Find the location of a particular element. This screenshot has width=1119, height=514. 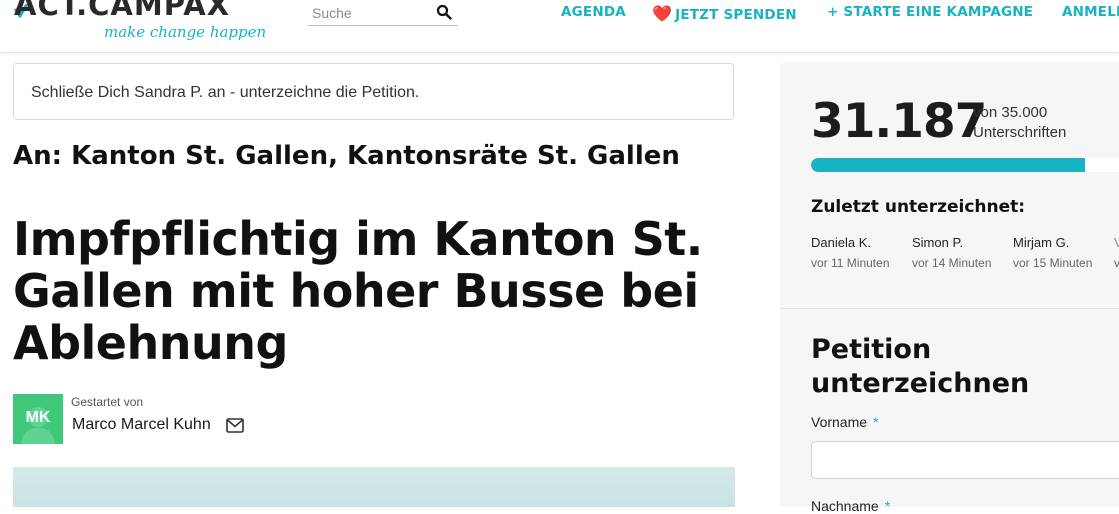

signer-time: v is located at coordinates (1116, 263).